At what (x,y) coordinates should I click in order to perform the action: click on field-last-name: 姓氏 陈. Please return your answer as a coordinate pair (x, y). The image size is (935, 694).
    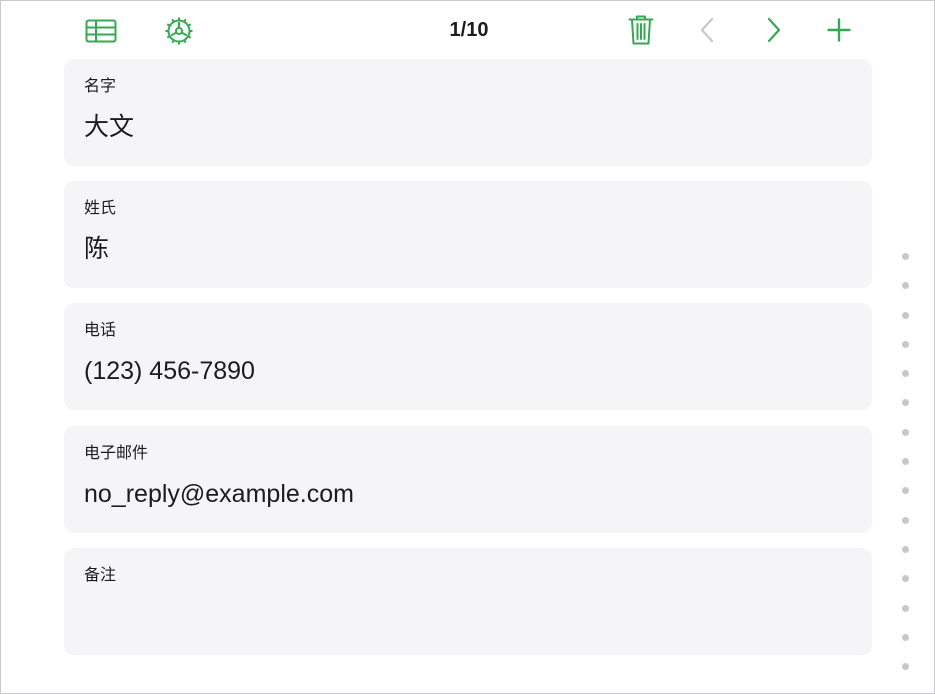
    Looking at the image, I should click on (468, 234).